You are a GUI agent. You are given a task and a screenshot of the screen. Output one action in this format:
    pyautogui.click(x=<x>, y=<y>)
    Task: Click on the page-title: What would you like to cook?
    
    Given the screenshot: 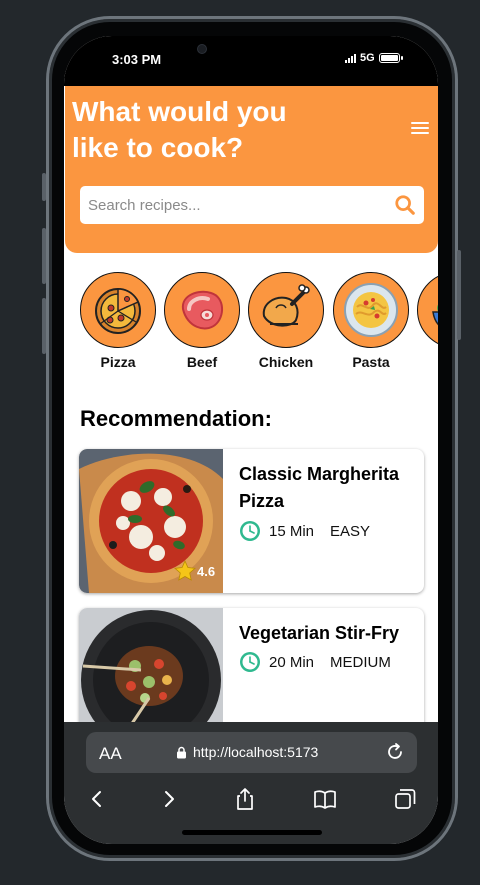 What is the action you would take?
    pyautogui.click(x=179, y=129)
    